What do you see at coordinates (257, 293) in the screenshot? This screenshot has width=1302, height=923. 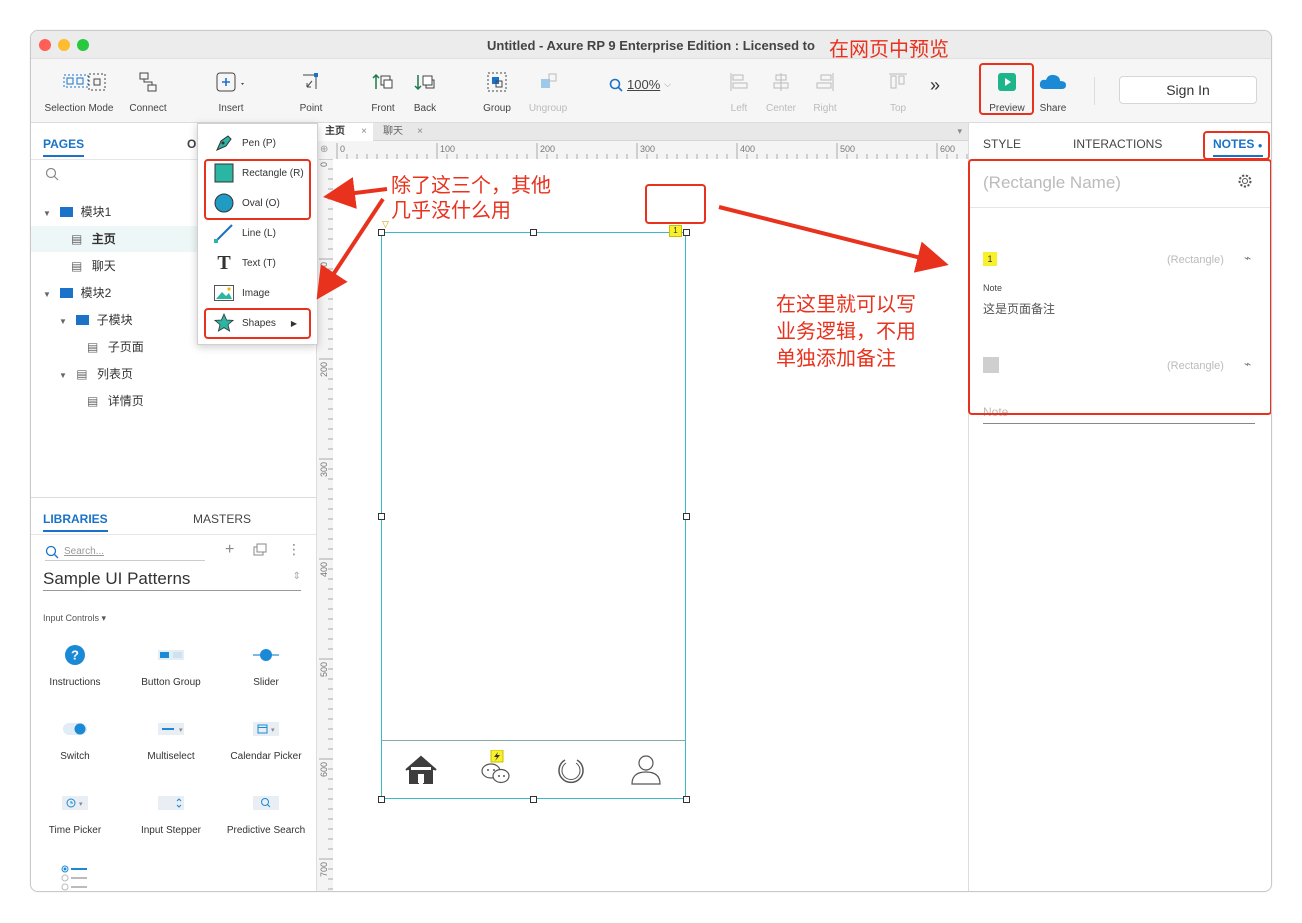 I see `menu-item-image: Image` at bounding box center [257, 293].